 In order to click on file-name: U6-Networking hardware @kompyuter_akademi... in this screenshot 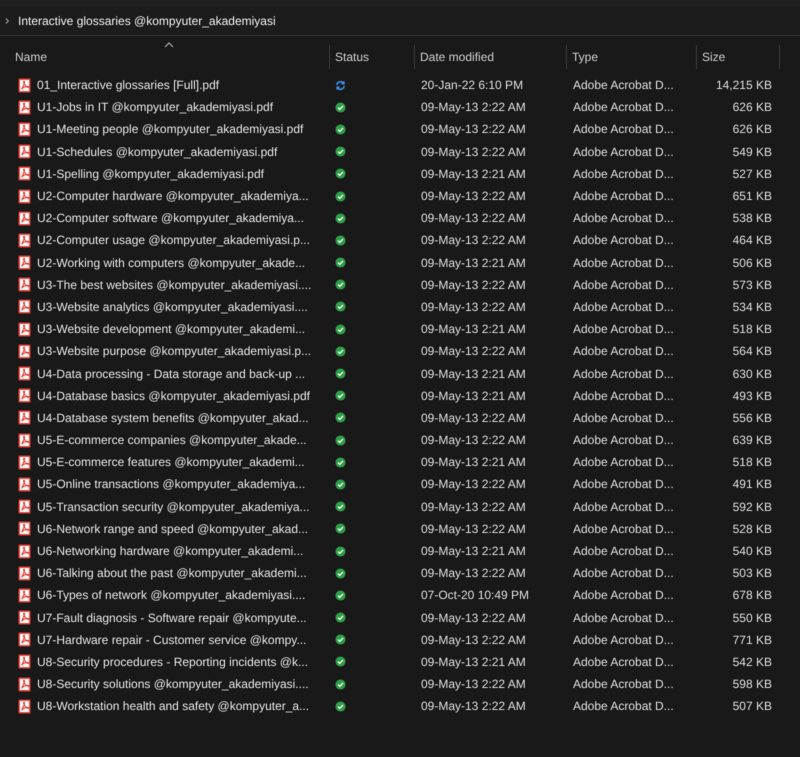, I will do `click(170, 551)`.